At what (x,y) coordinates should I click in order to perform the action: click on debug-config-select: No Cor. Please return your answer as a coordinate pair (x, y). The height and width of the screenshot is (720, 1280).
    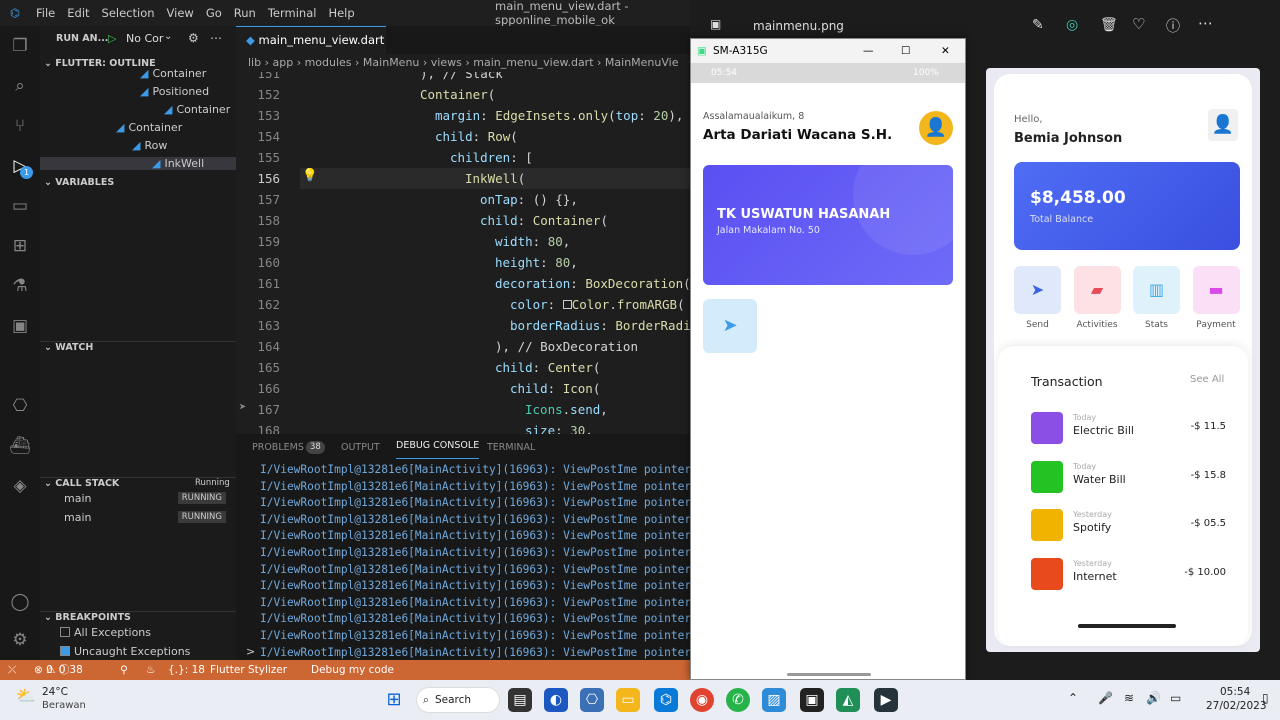
    Looking at the image, I should click on (144, 38).